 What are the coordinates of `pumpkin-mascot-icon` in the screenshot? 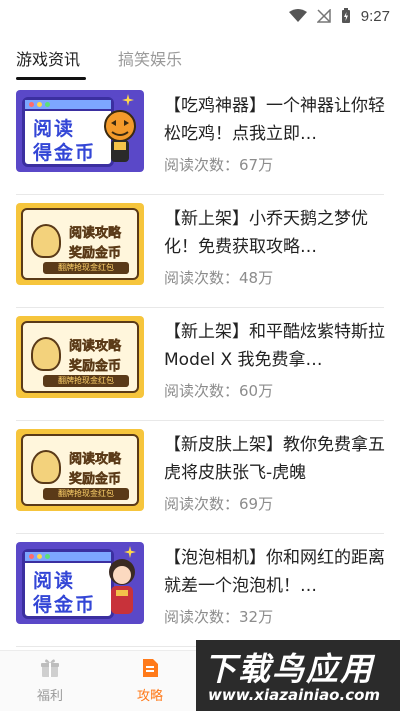 It's located at (120, 136).